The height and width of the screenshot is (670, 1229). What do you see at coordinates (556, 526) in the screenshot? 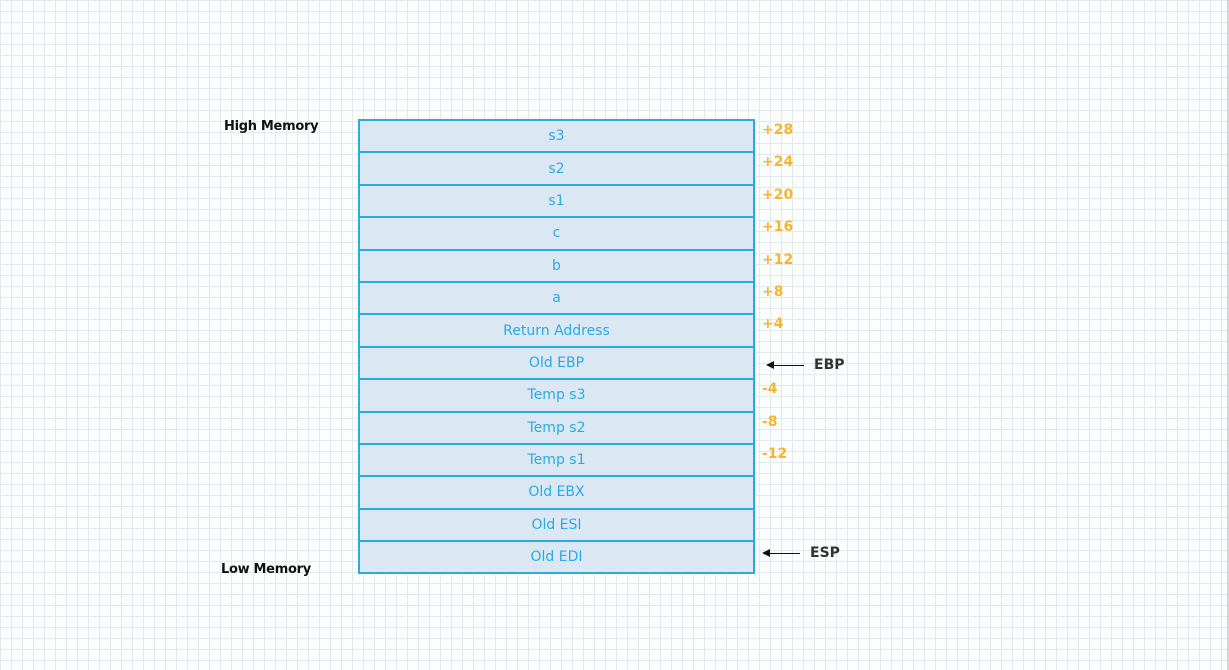
I see `stack-cell: Old ESI` at bounding box center [556, 526].